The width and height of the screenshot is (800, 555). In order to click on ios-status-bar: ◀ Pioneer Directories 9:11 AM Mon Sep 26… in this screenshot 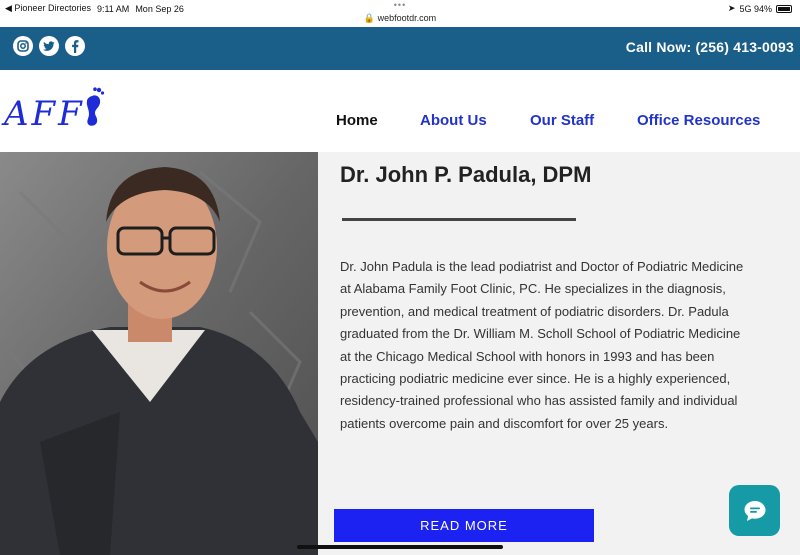, I will do `click(400, 13)`.